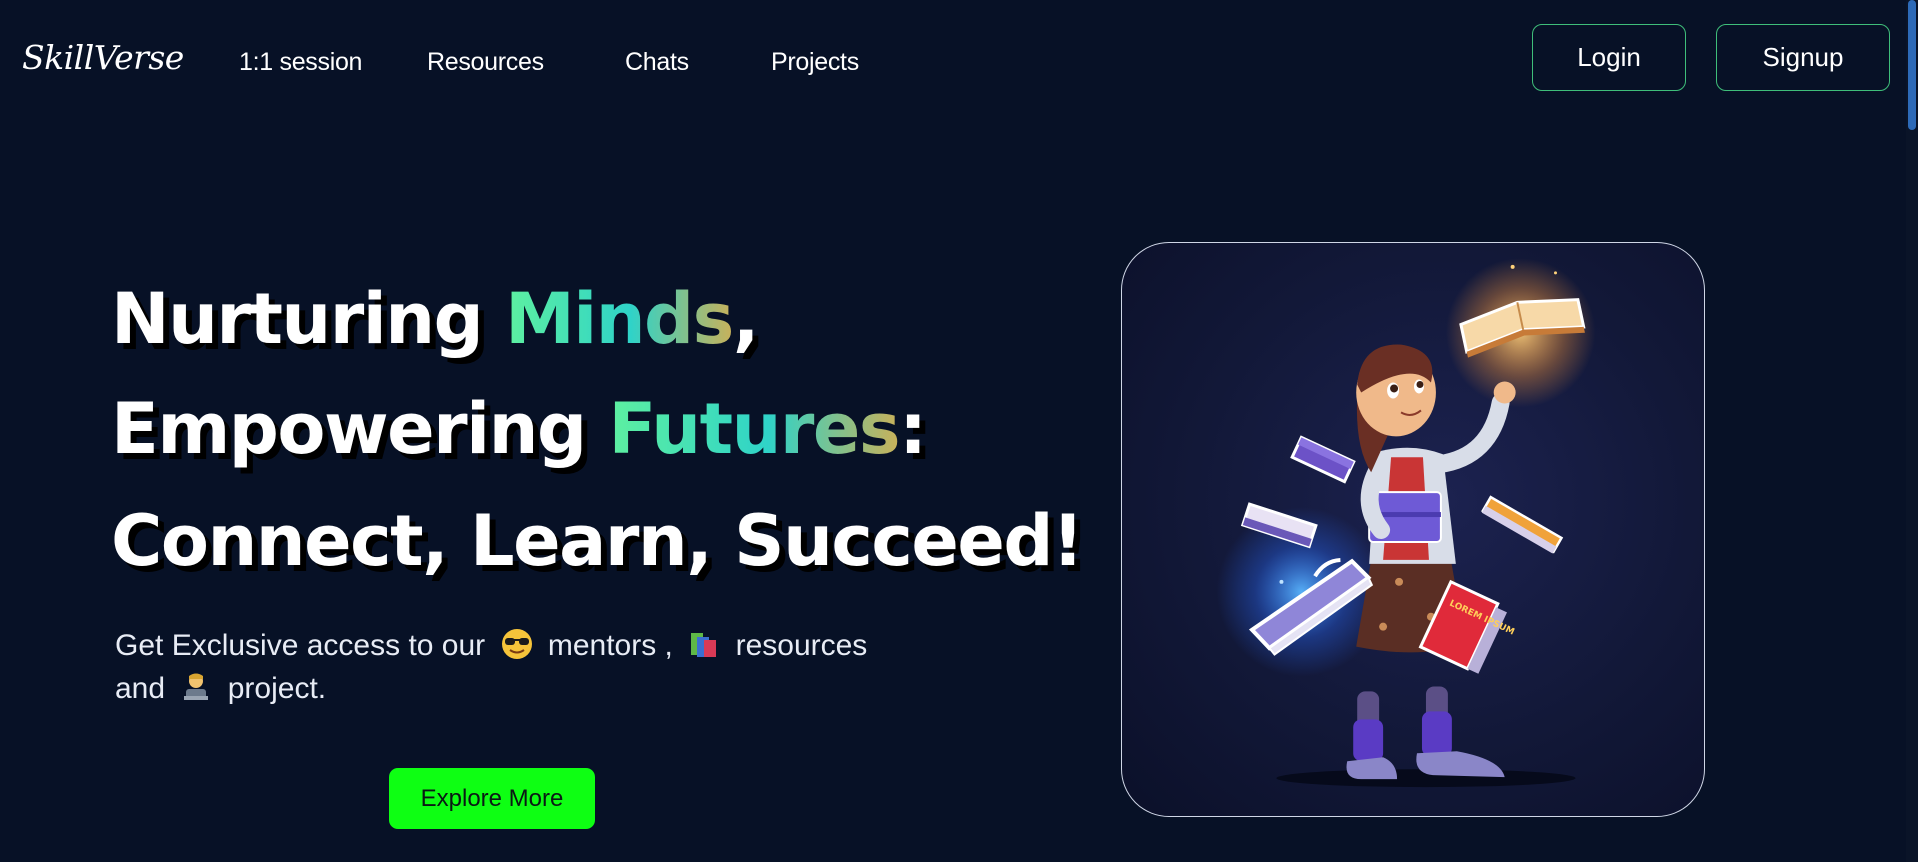 This screenshot has width=1918, height=862. I want to click on subtitle-part-4: project., so click(277, 688).